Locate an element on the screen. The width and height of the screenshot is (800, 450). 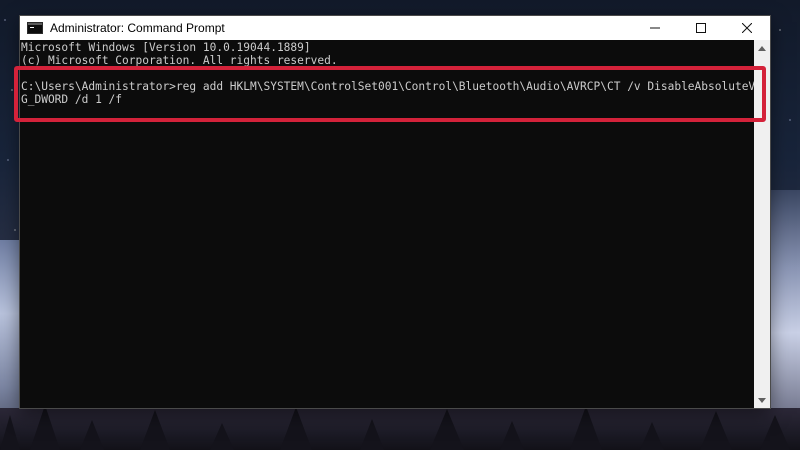
window-controls is located at coordinates (701, 28).